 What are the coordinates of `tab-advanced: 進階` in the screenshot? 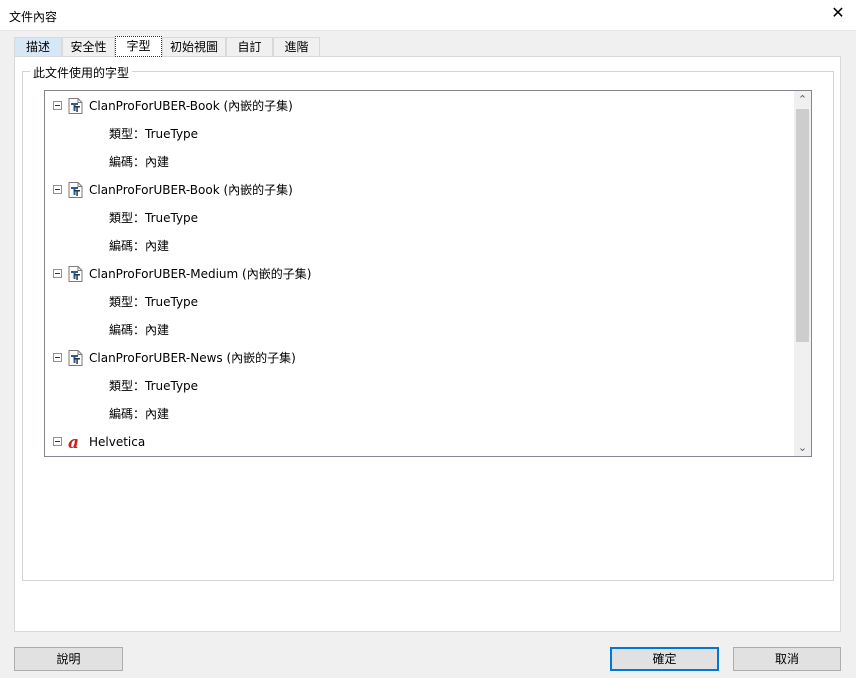 It's located at (296, 46).